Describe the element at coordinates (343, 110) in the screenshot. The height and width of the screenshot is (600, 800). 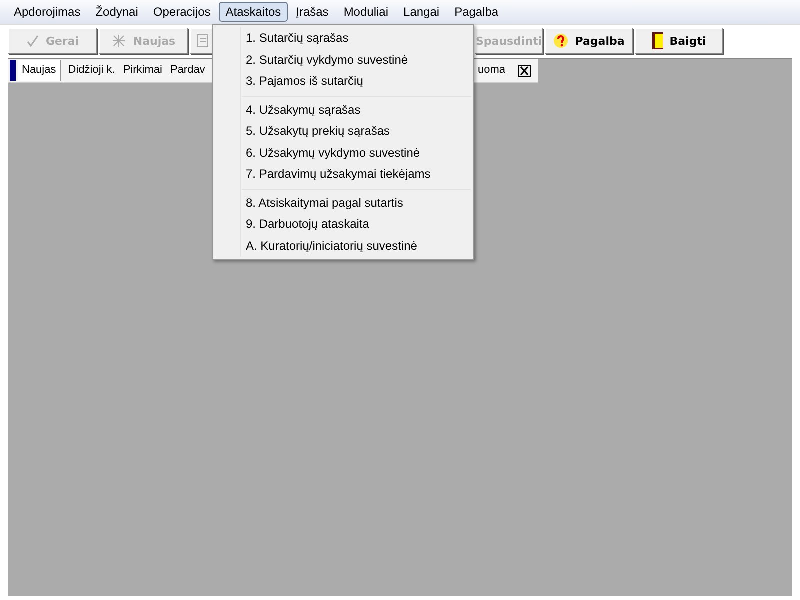
I see `dropdown-item: 4. Užsakymų sąrašas` at that location.